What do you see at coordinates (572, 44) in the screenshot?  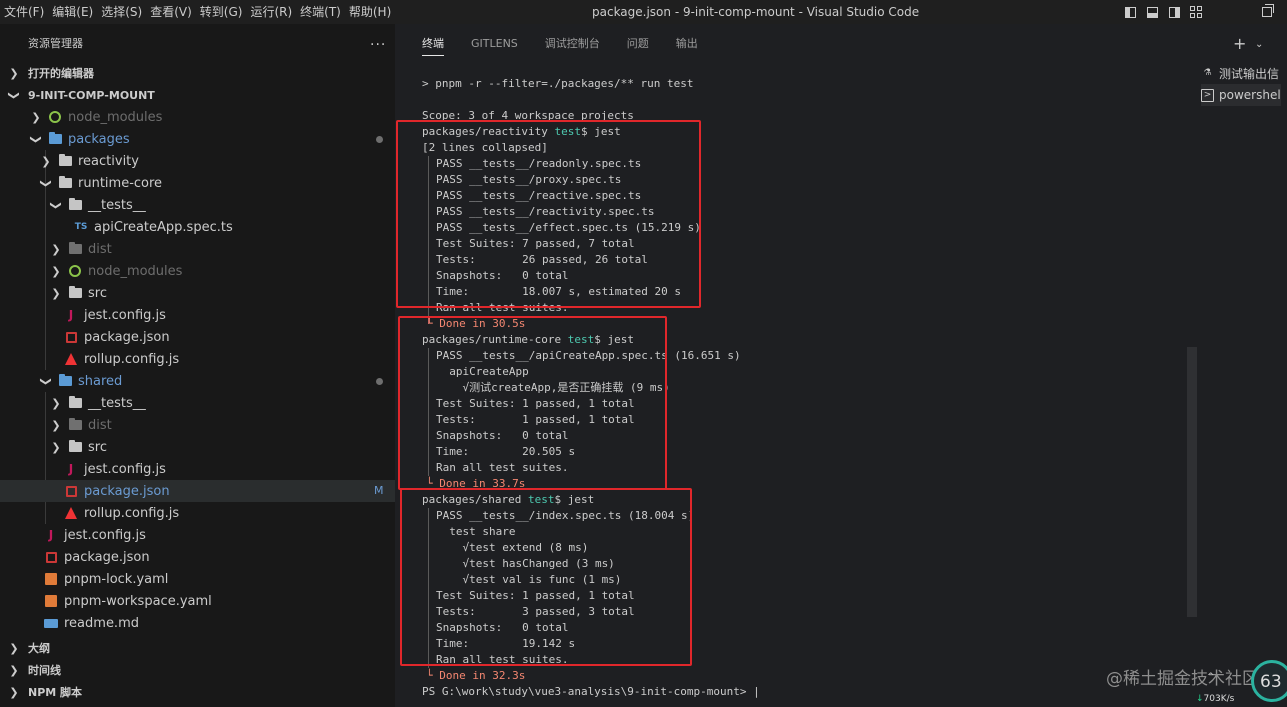 I see `tab-debug-console: 调试控制台` at bounding box center [572, 44].